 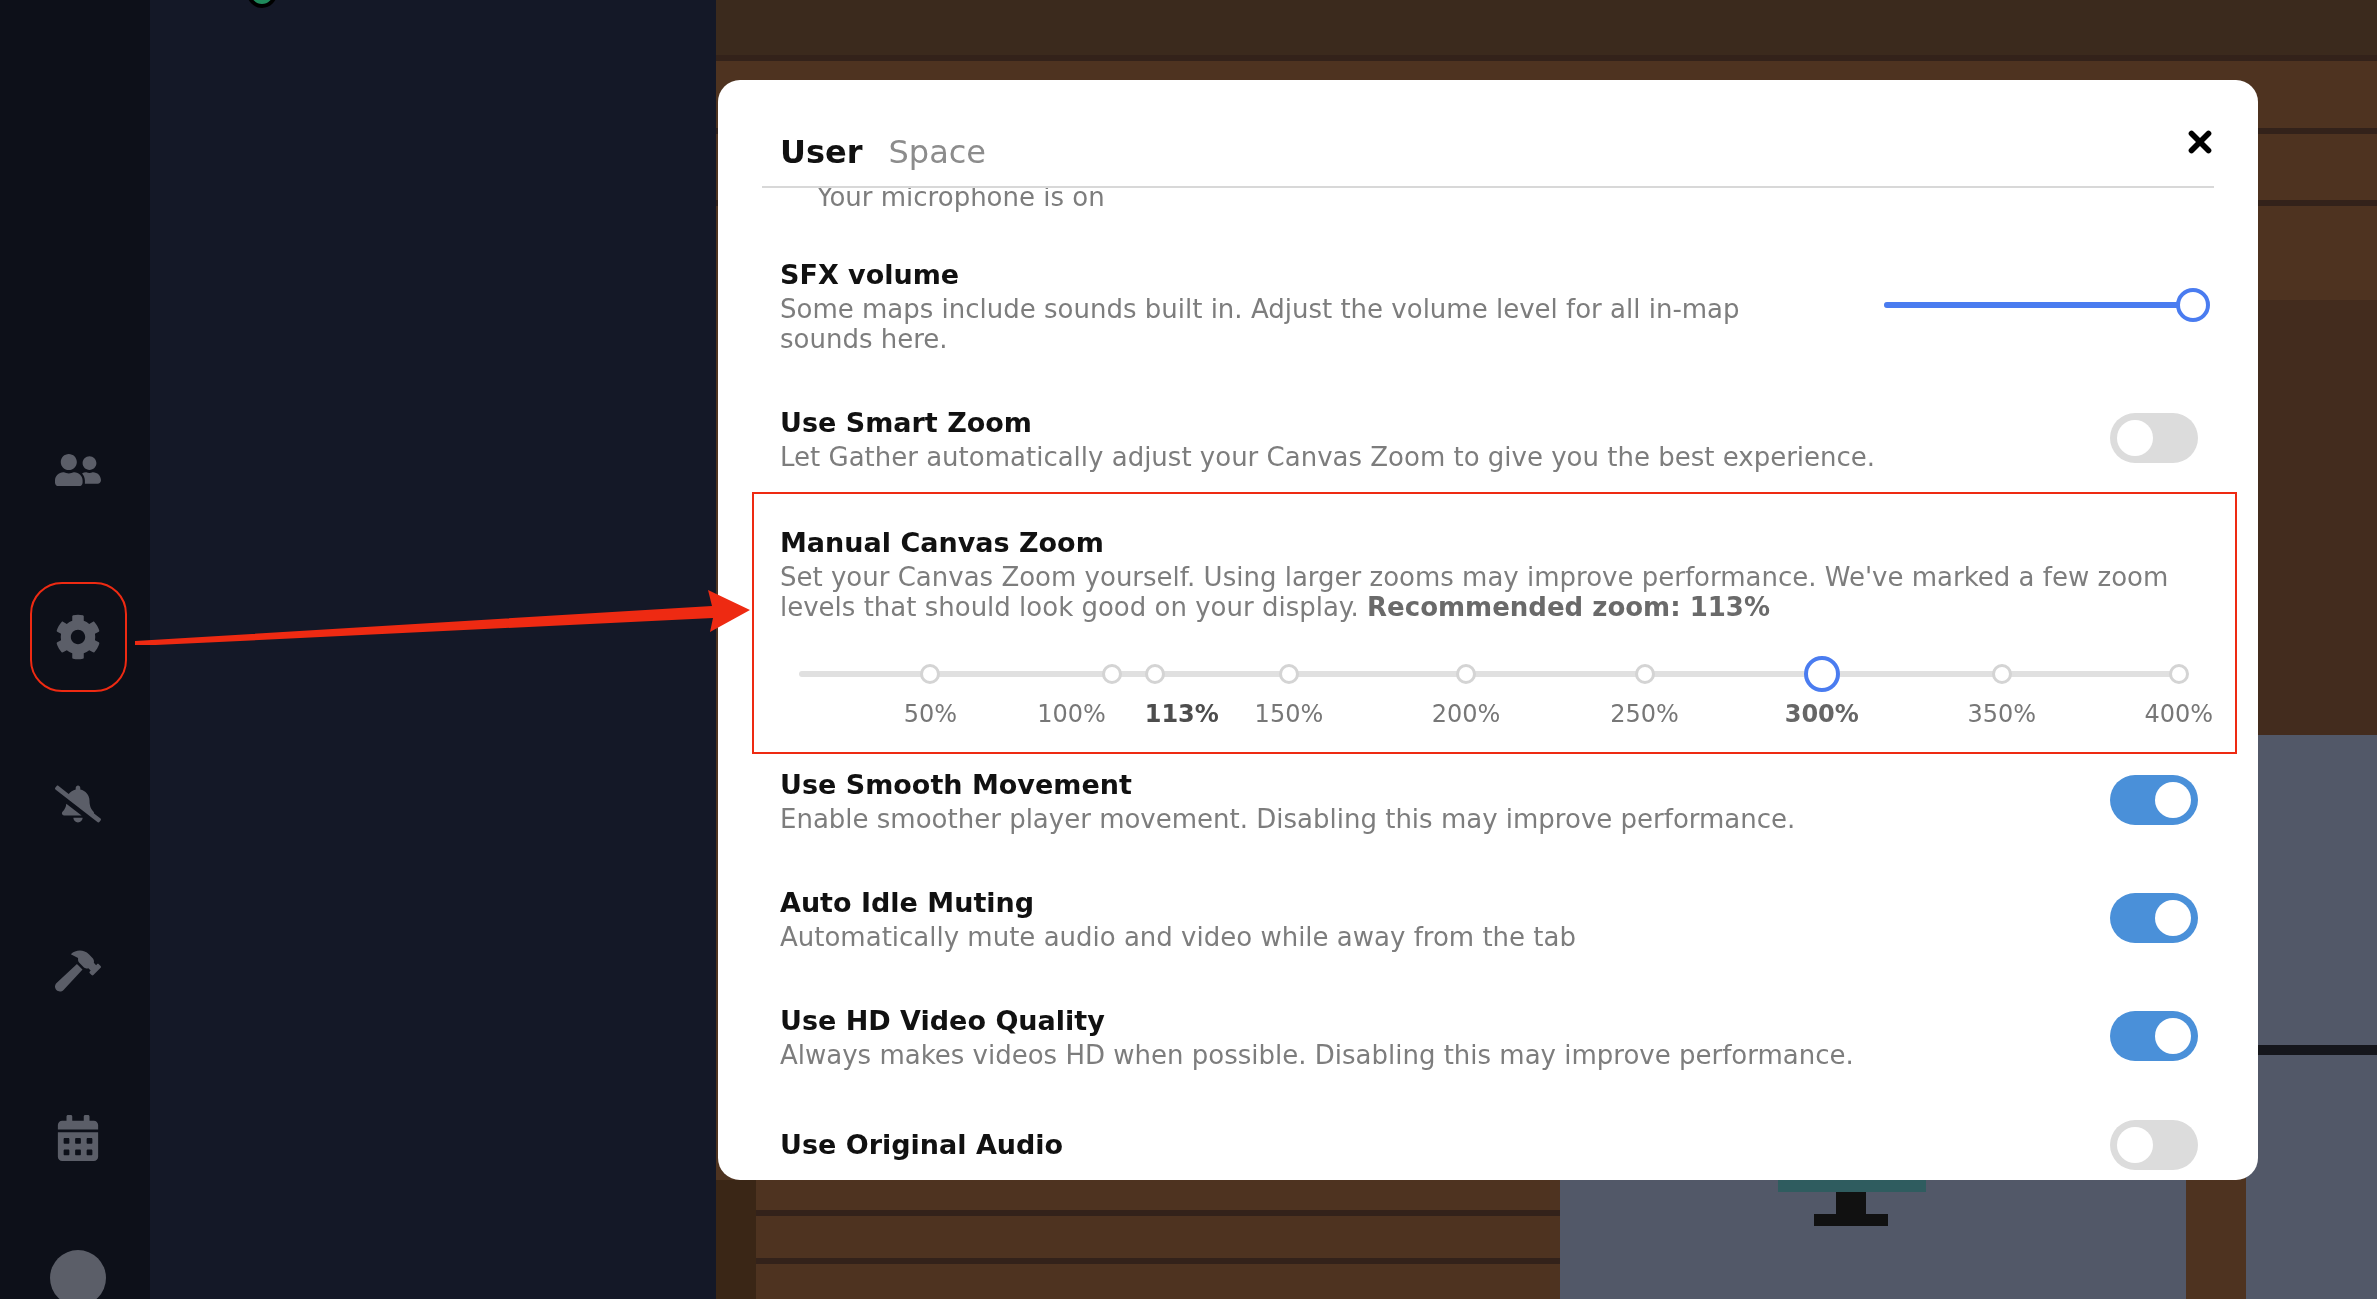 What do you see at coordinates (1288, 819) in the screenshot?
I see `setting-description: Enable smoother player movement. Disabling this may improve performance.` at bounding box center [1288, 819].